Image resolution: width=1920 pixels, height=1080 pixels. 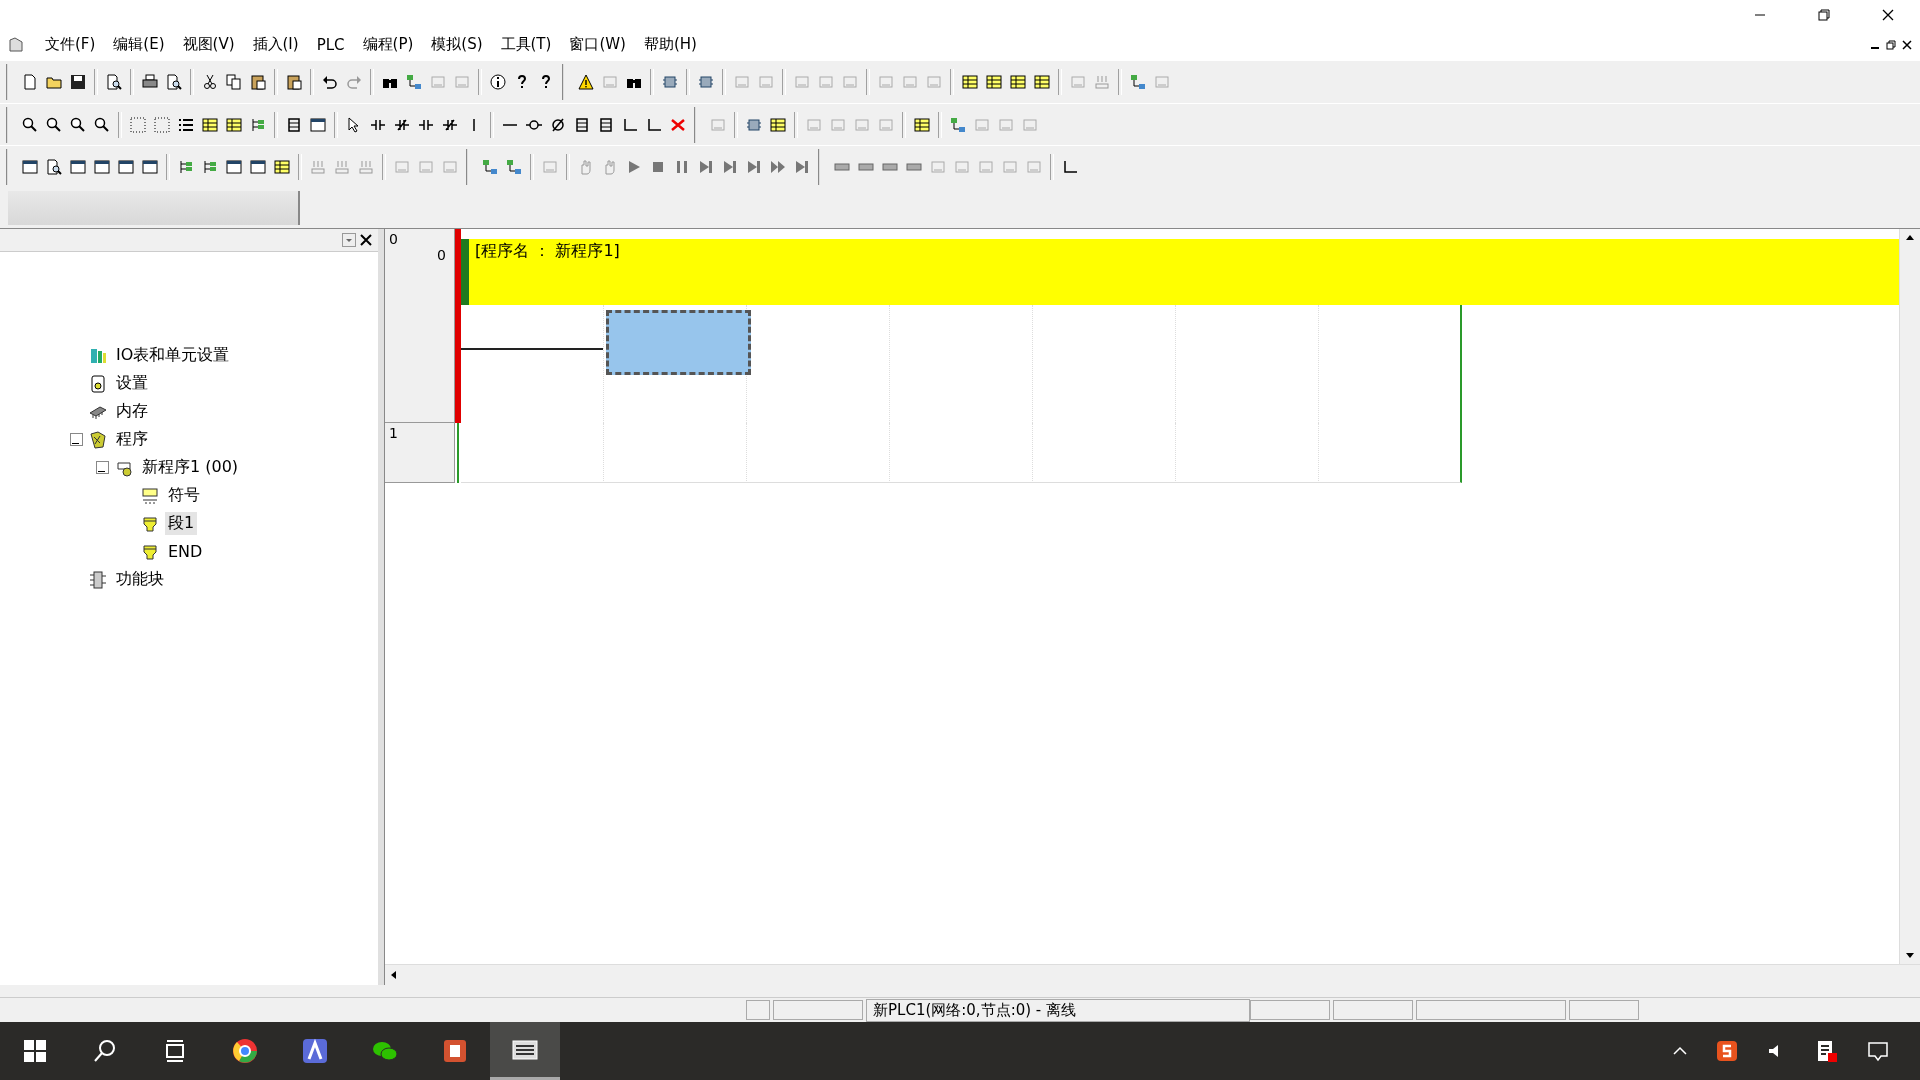 I want to click on settings-icon, so click(x=98, y=384).